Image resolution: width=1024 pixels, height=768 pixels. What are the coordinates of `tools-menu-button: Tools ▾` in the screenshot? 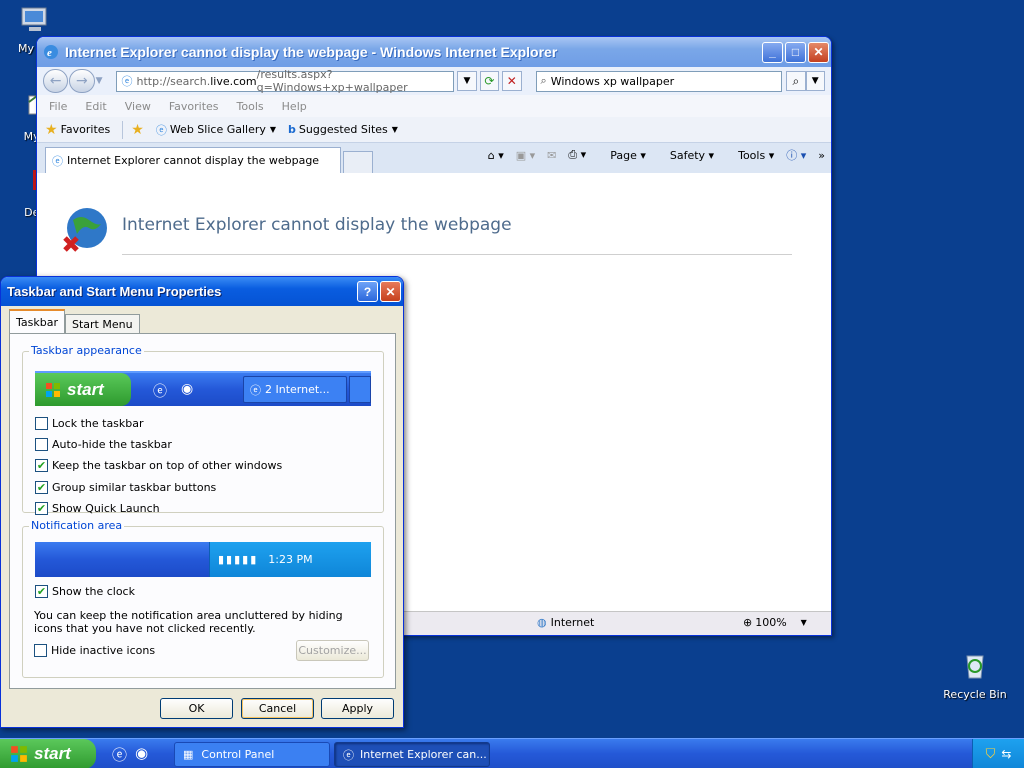 It's located at (750, 155).